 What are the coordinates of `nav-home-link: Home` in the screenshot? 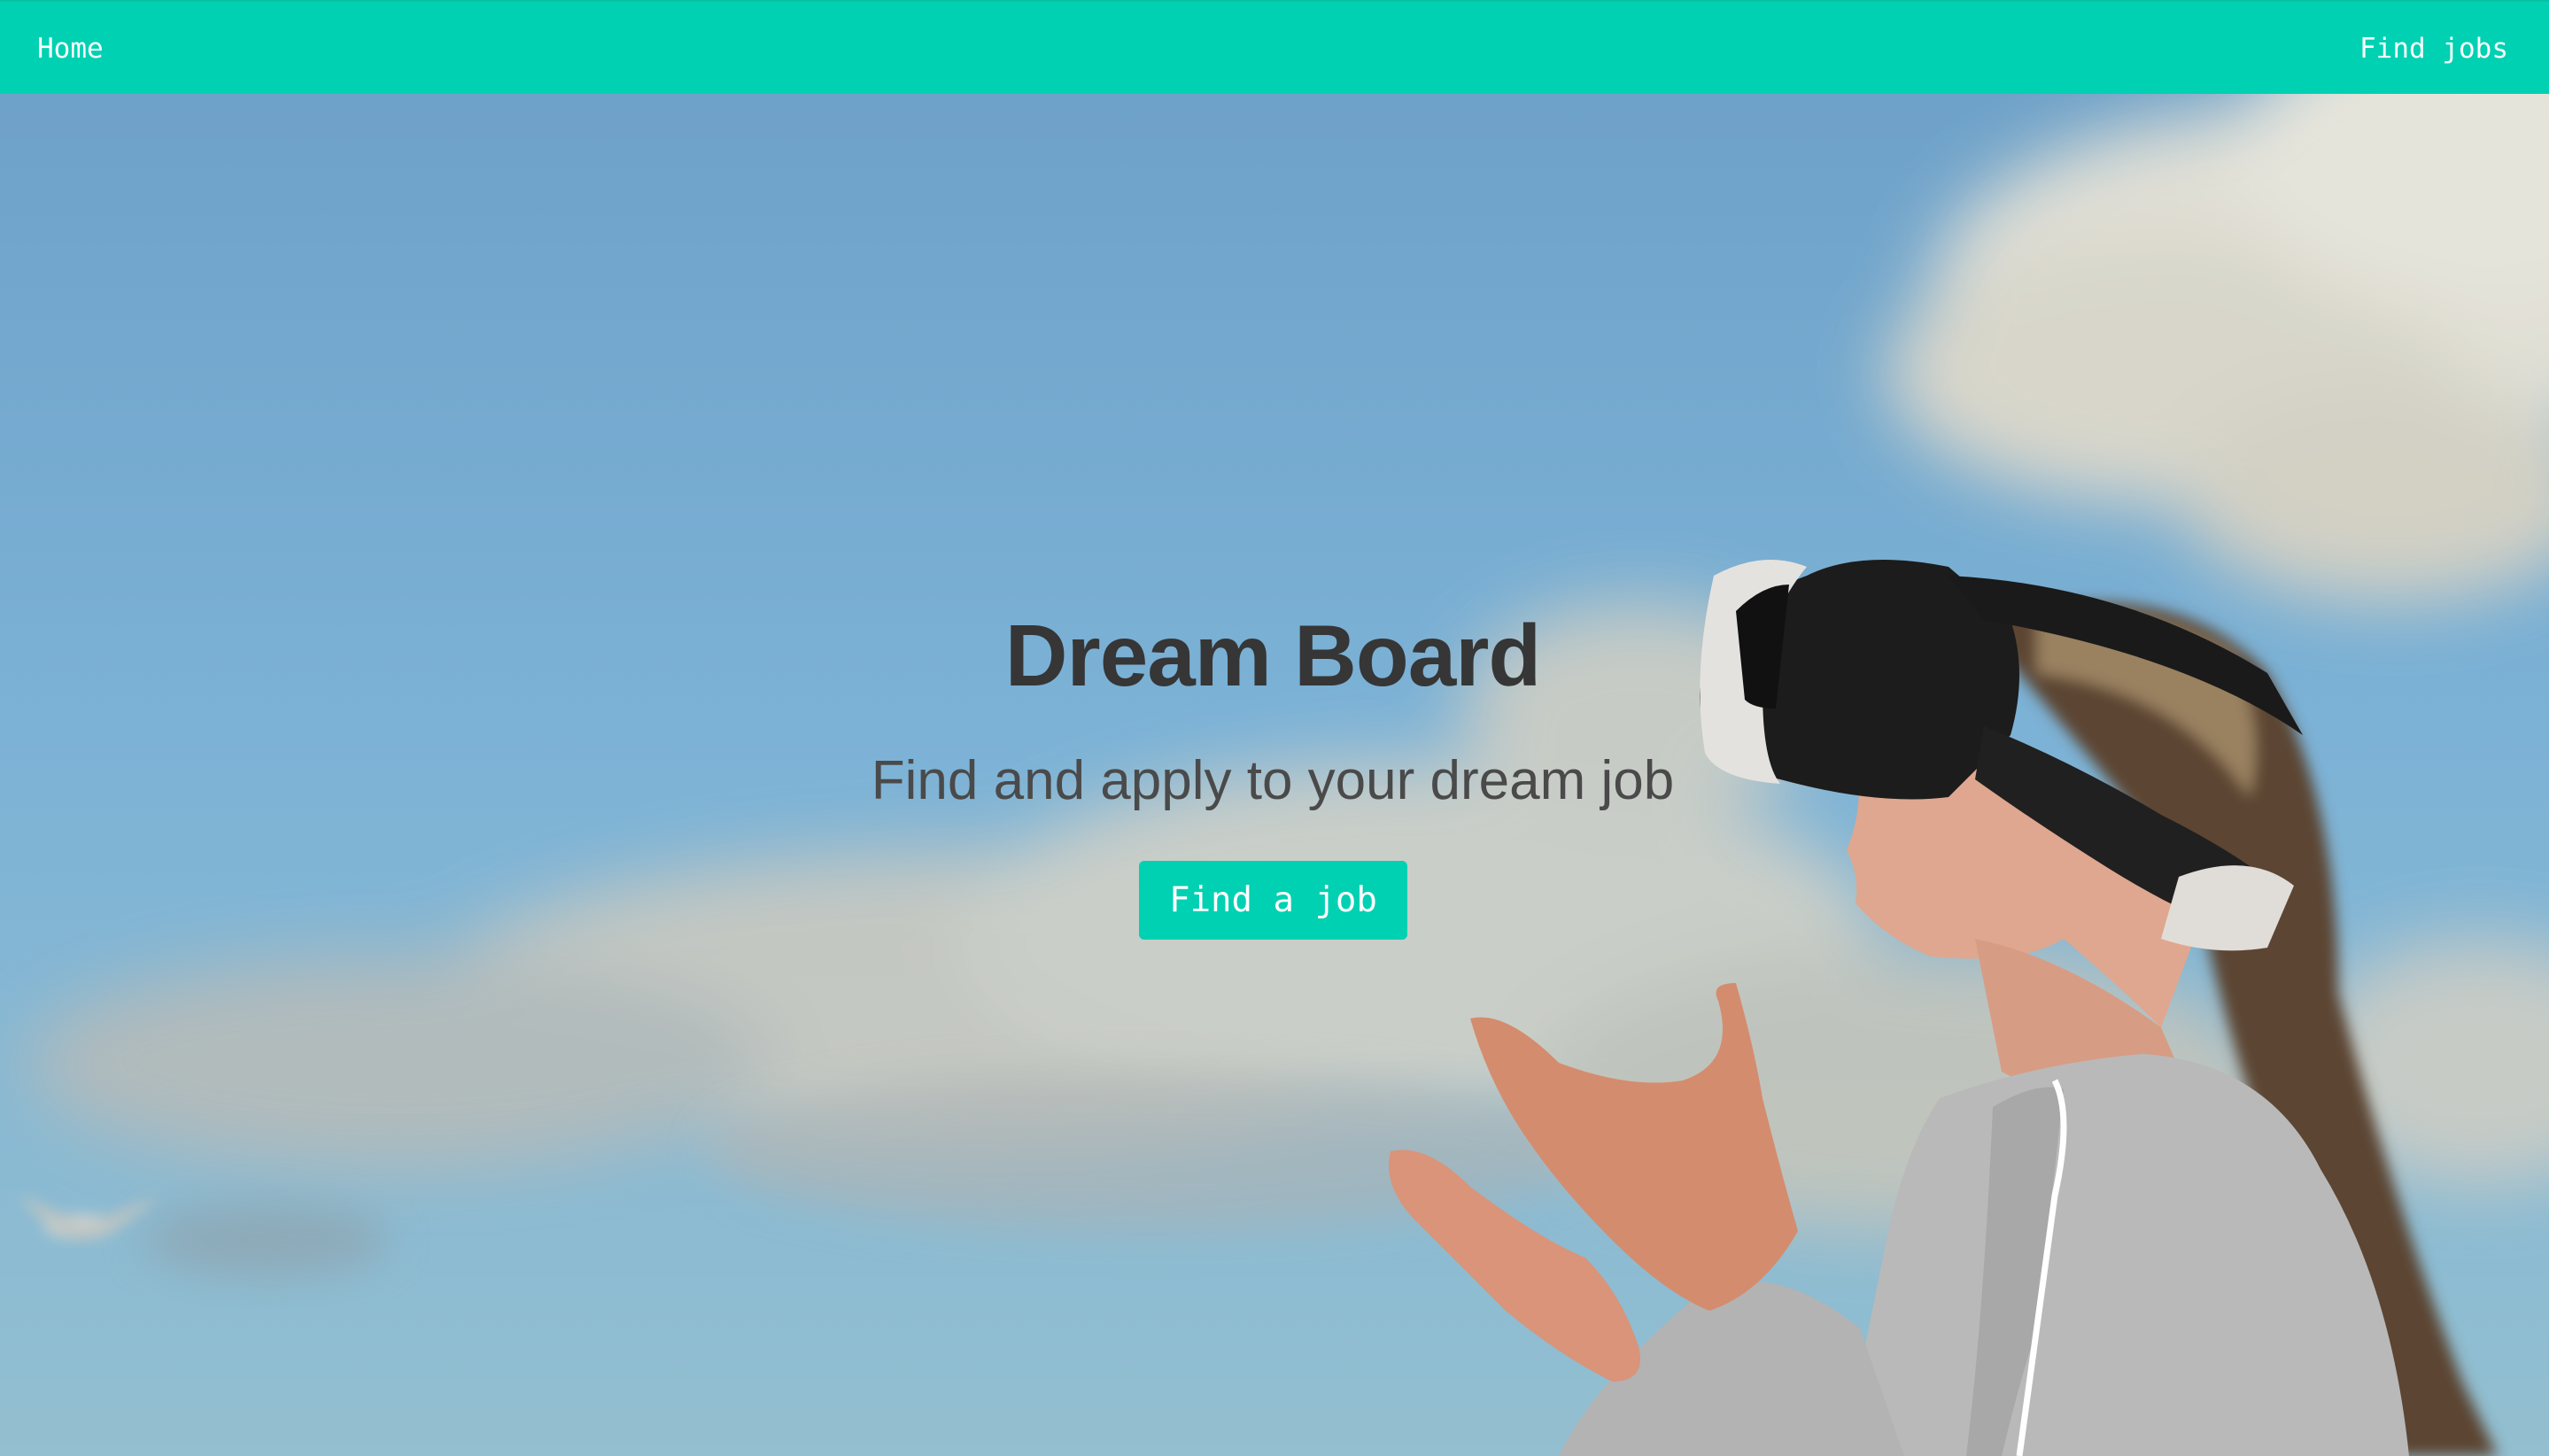 It's located at (71, 49).